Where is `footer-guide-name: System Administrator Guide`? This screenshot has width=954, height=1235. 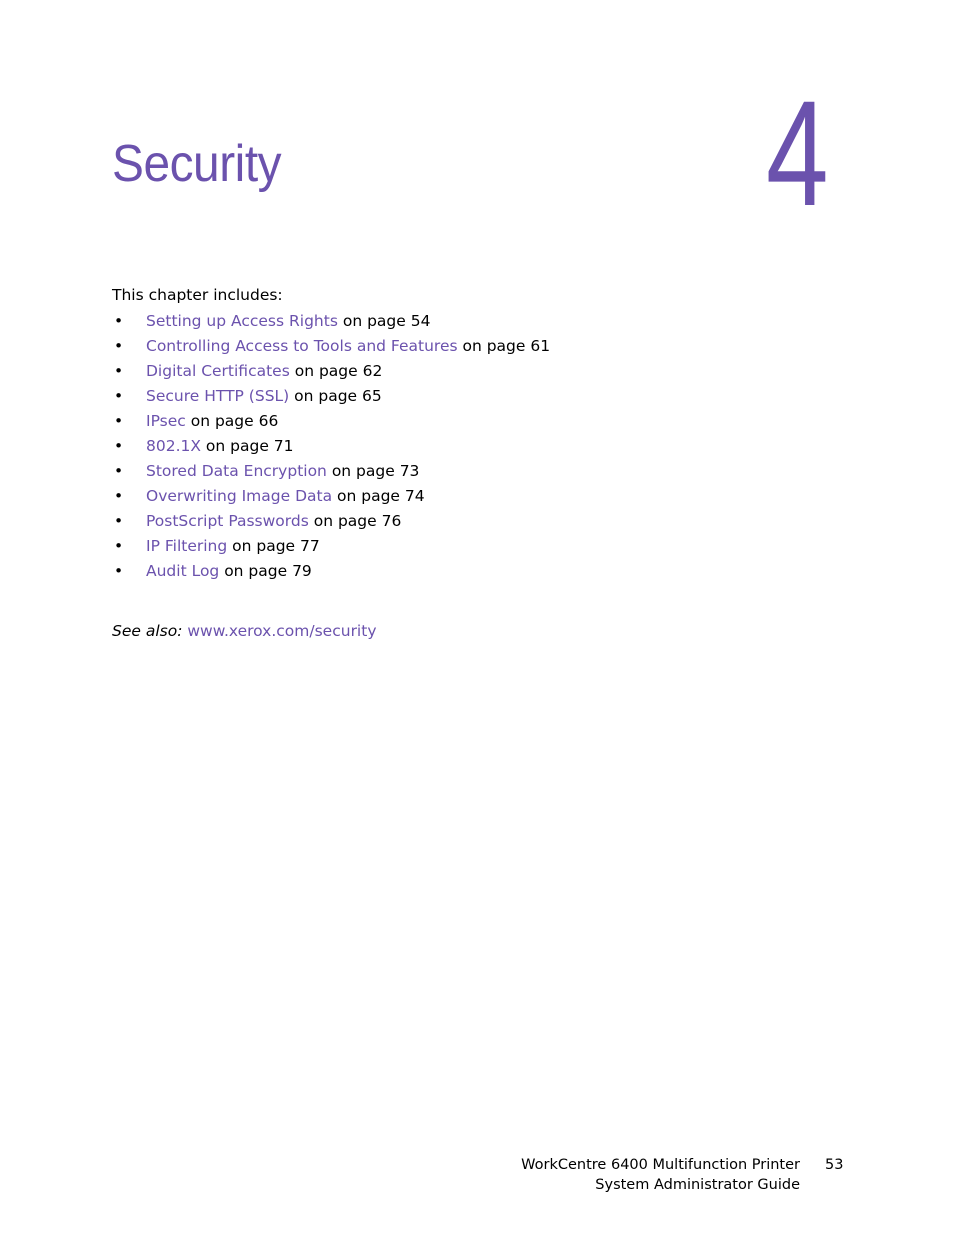
footer-guide-name: System Administrator Guide is located at coordinates (697, 1185).